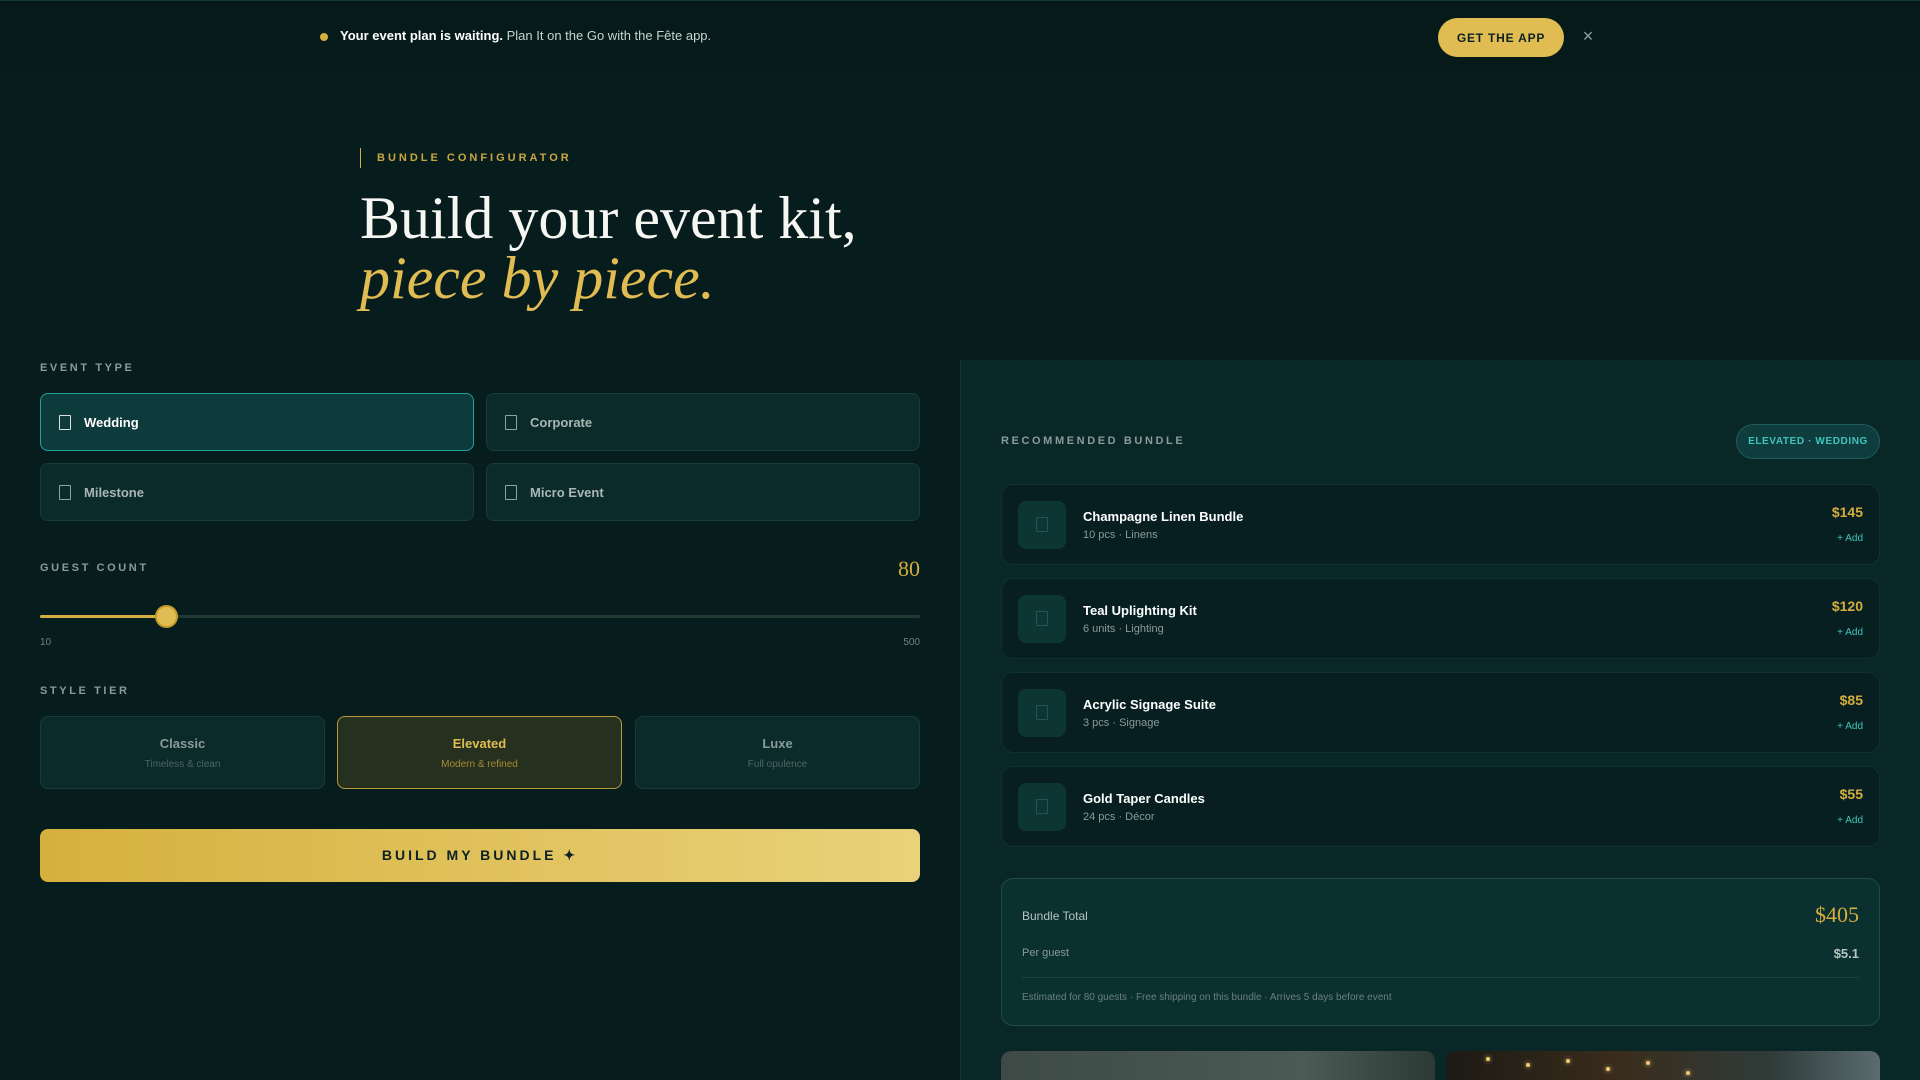 Image resolution: width=1920 pixels, height=1080 pixels. I want to click on style-tier-label: STYLE TIER, so click(85, 691).